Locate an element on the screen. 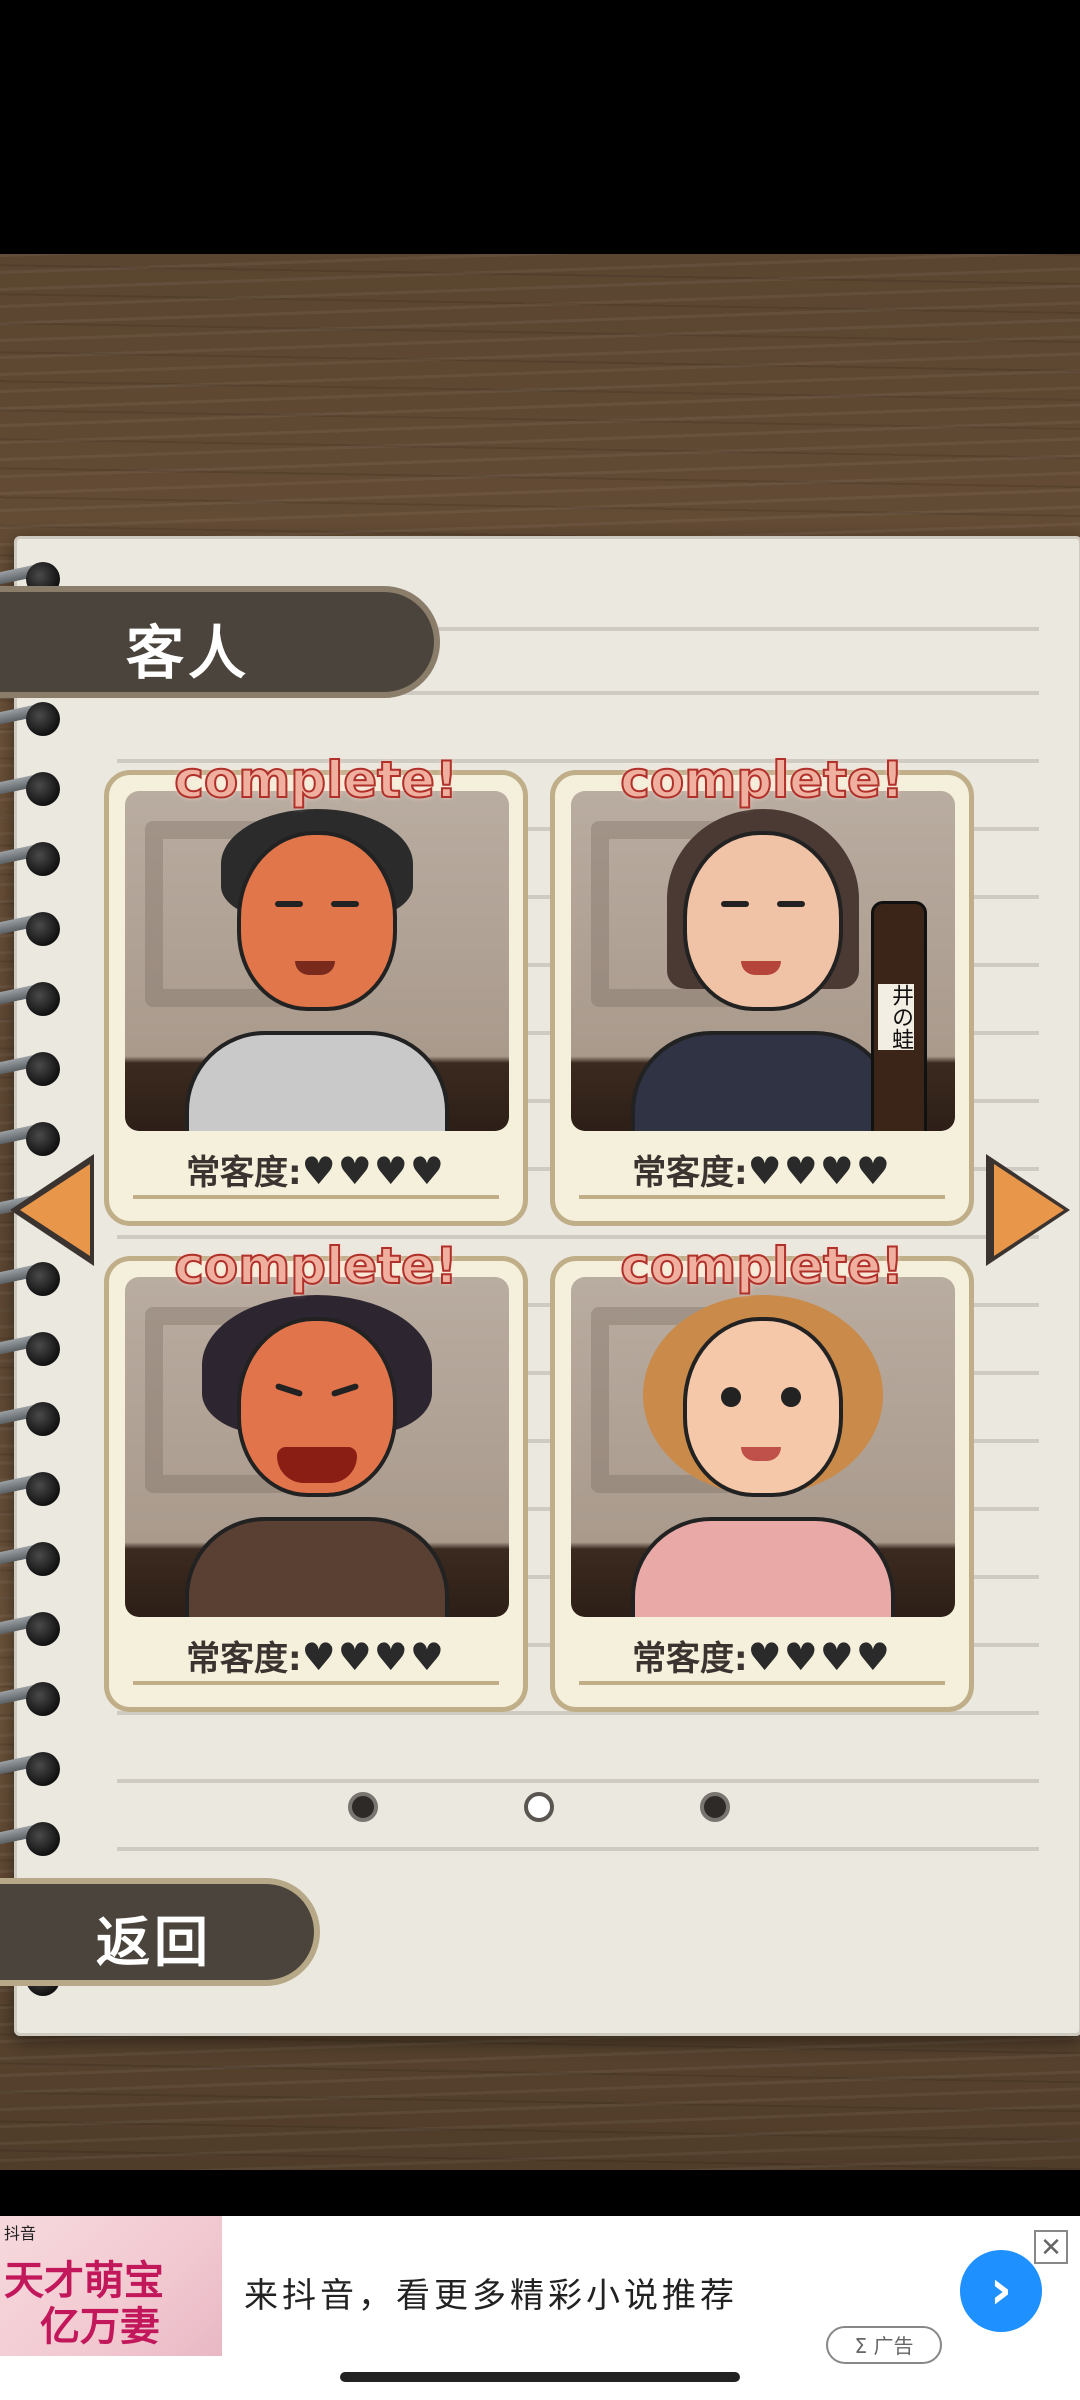 This screenshot has height=2400, width=1080. sake-bottle-icon: 井の蛙 is located at coordinates (899, 1016).